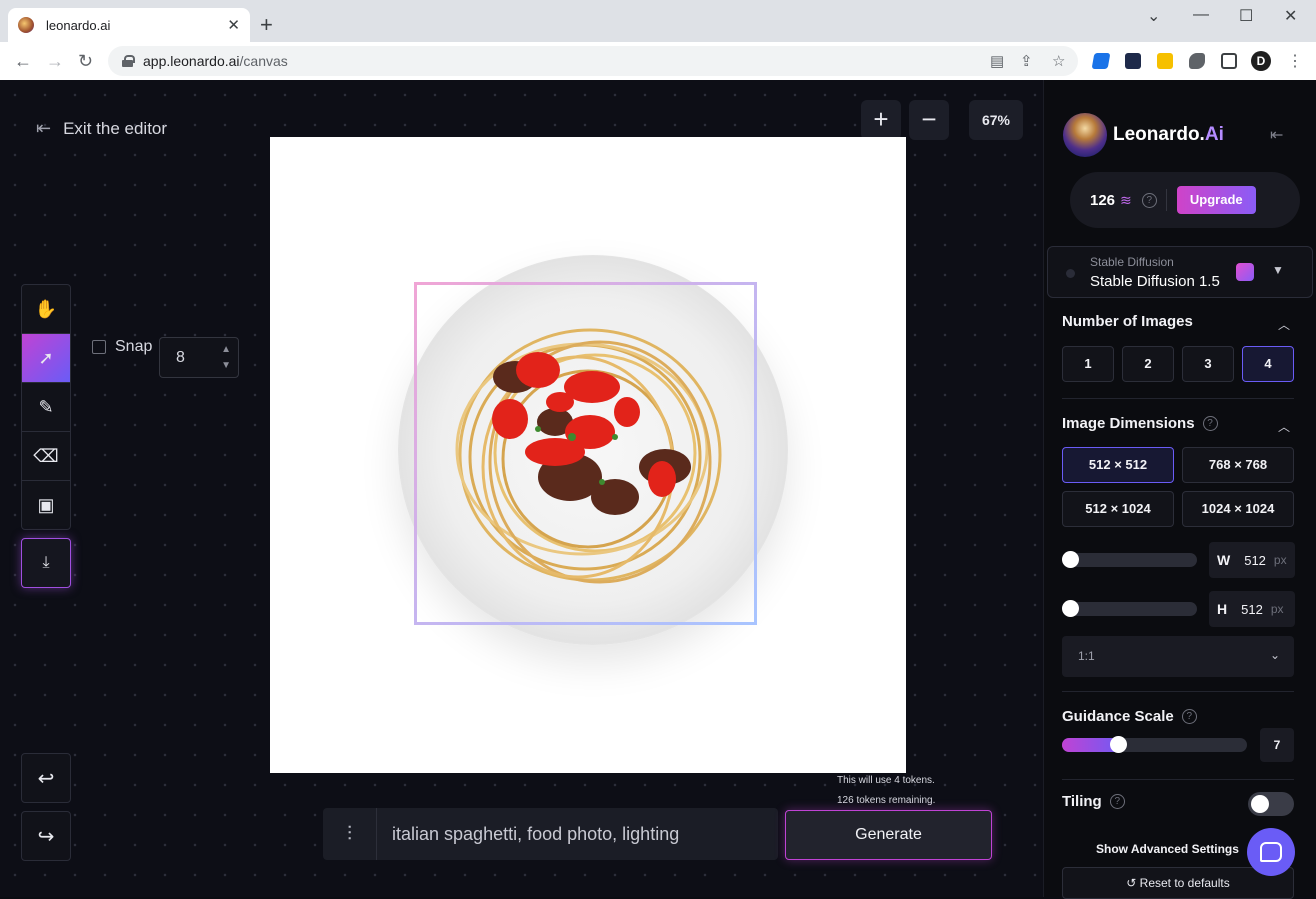 The image size is (1316, 899). What do you see at coordinates (1178, 656) in the screenshot?
I see `aspect-ratio-select: 1:1 ⌄` at bounding box center [1178, 656].